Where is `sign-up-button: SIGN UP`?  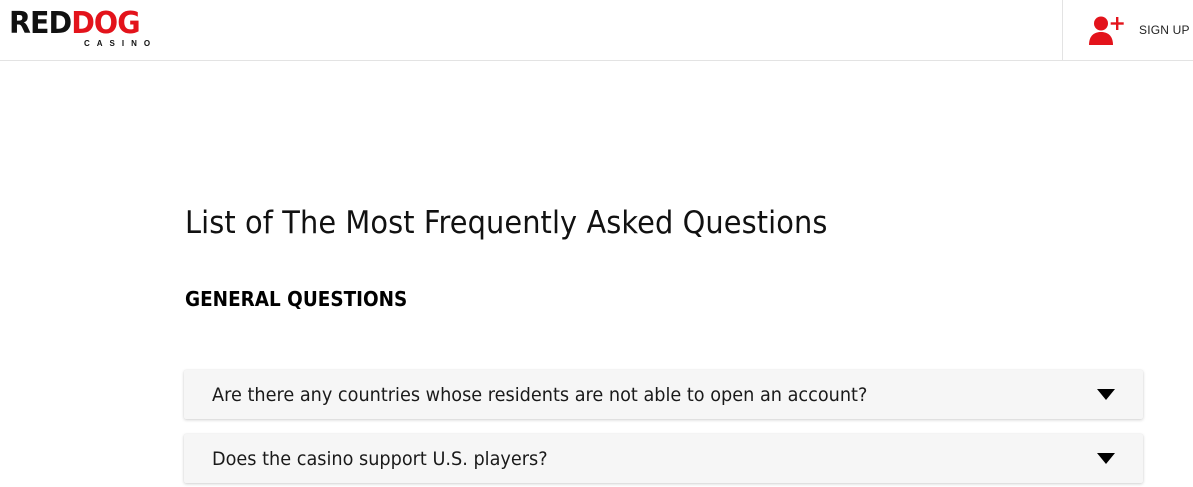 sign-up-button: SIGN UP is located at coordinates (1138, 30).